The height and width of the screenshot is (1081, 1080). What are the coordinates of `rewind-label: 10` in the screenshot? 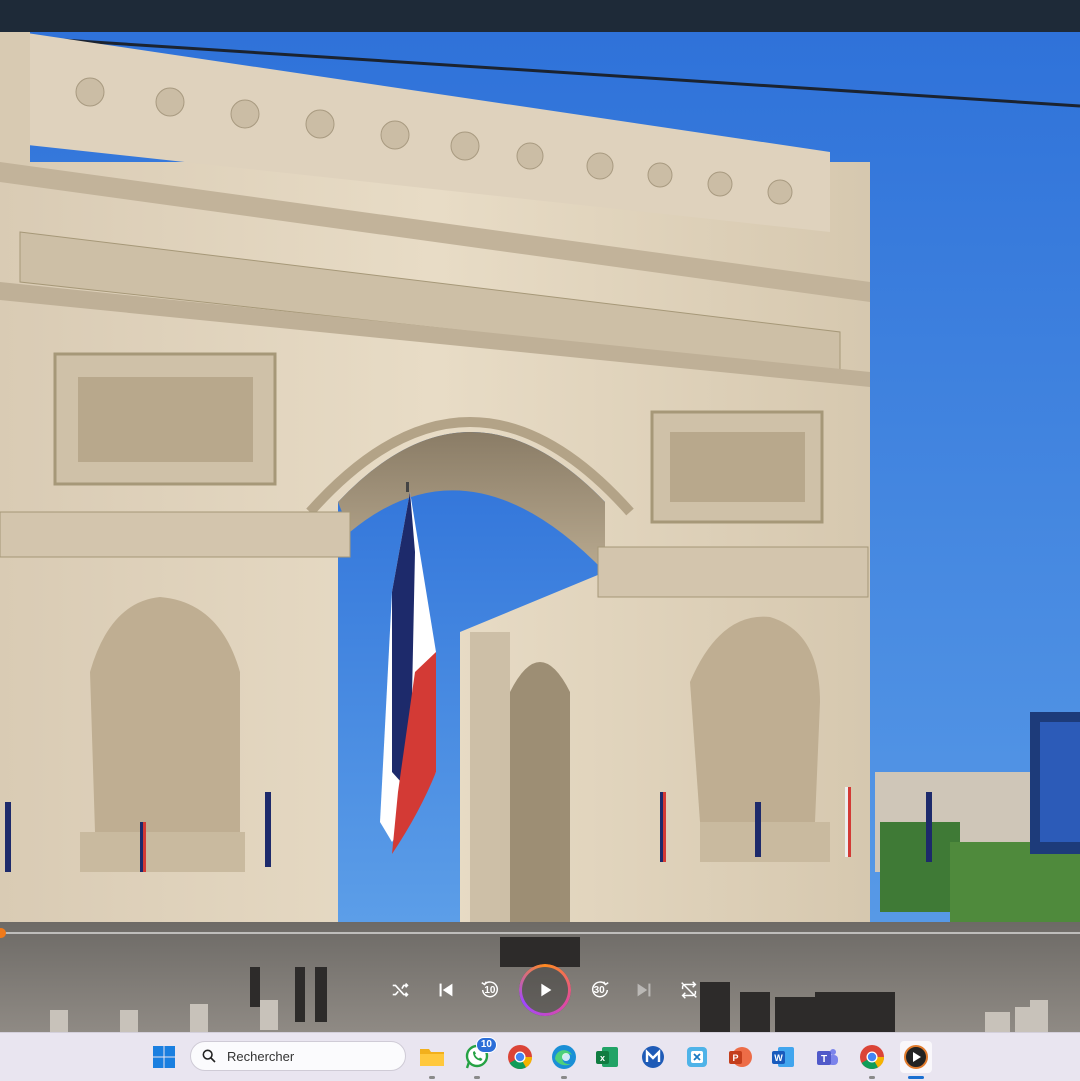 It's located at (490, 990).